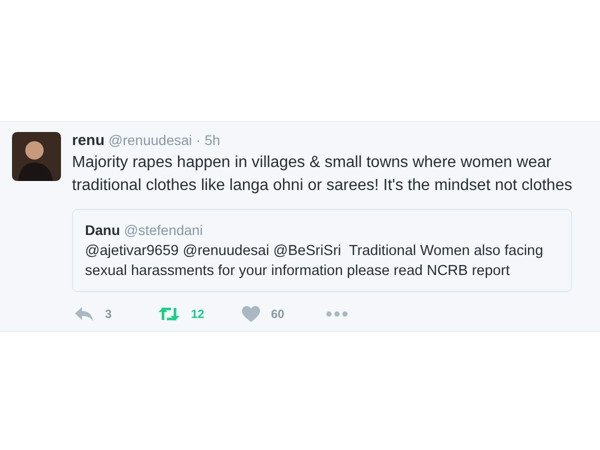 Image resolution: width=600 pixels, height=450 pixels. What do you see at coordinates (102, 230) in the screenshot?
I see `user-name: Danu` at bounding box center [102, 230].